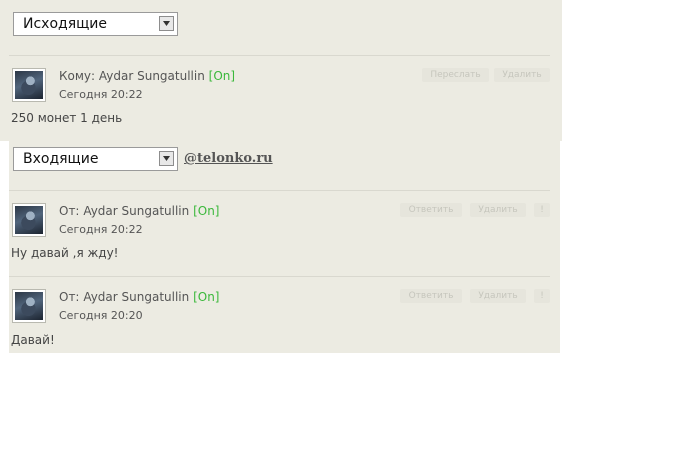 The width and height of the screenshot is (697, 468). What do you see at coordinates (152, 76) in the screenshot?
I see `recipient-name: Aydar Sungatullin` at bounding box center [152, 76].